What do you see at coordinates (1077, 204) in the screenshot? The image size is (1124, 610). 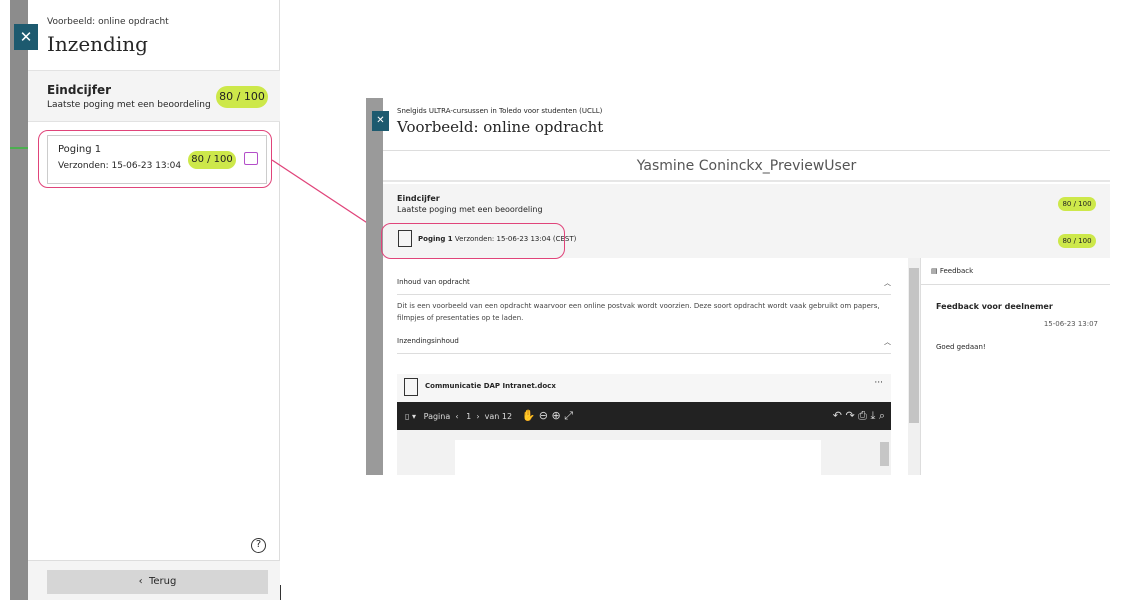 I see `final-grade-badge: 80 / 100` at bounding box center [1077, 204].